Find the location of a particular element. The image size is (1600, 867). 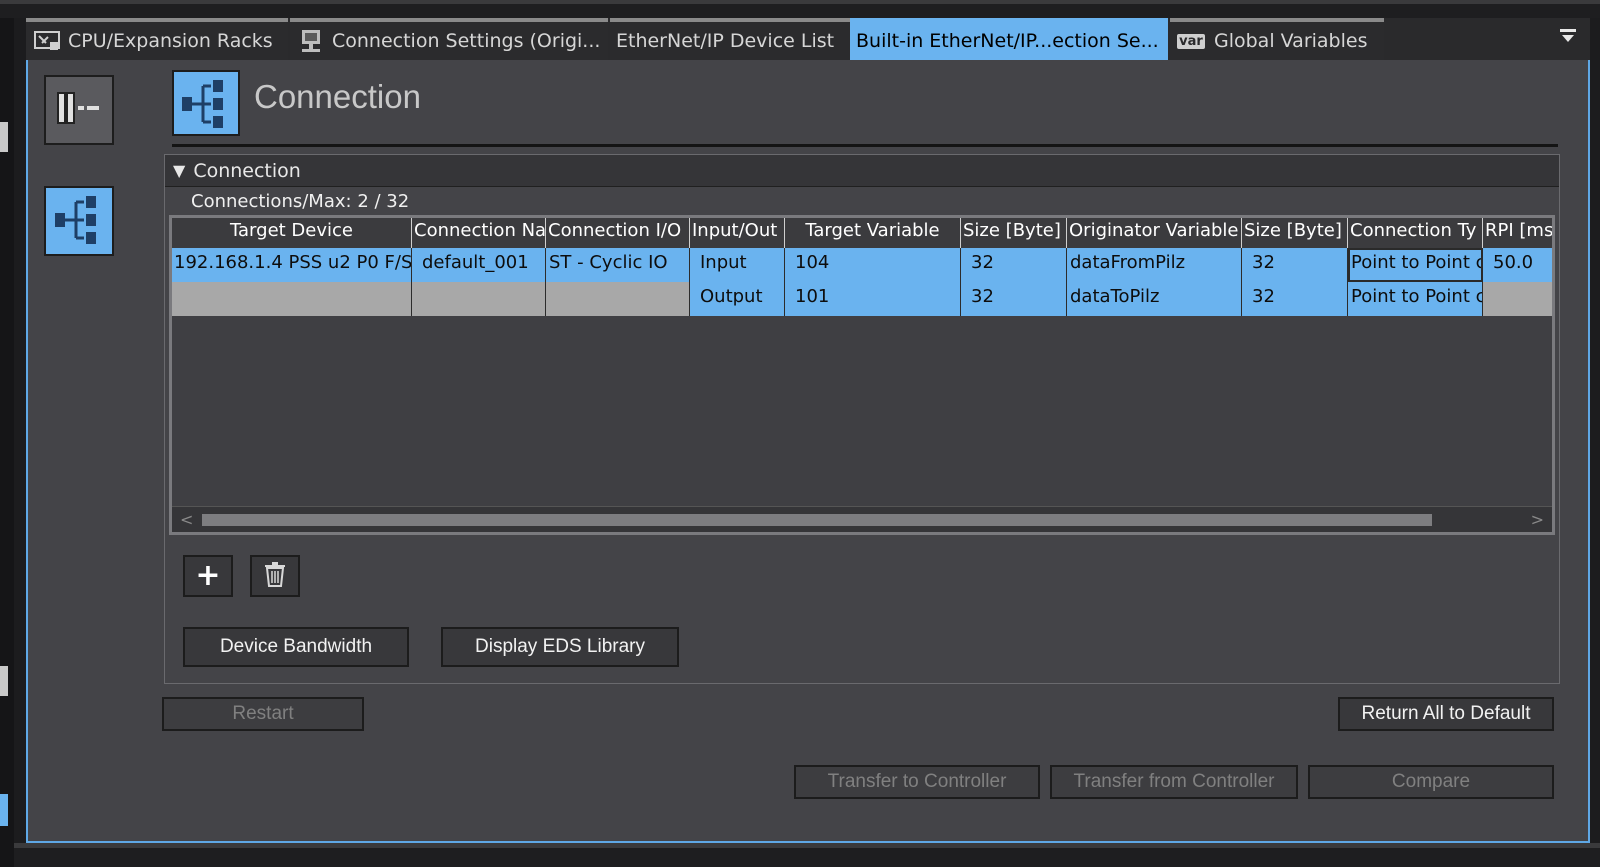

scroll-right-icon: > is located at coordinates (1537, 519).